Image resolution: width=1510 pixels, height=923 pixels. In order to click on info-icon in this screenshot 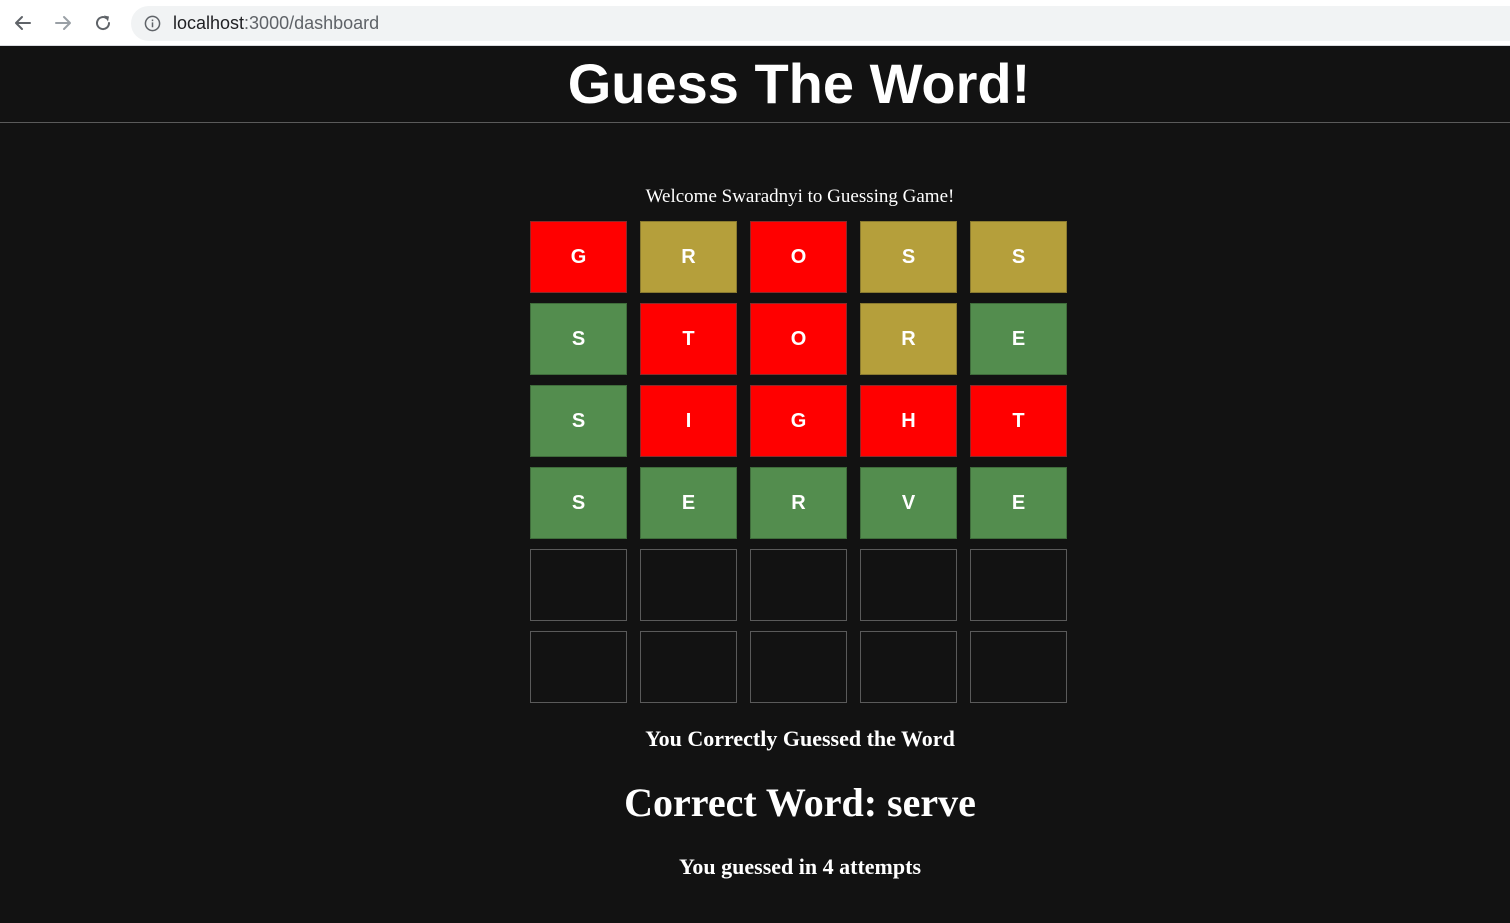, I will do `click(152, 23)`.